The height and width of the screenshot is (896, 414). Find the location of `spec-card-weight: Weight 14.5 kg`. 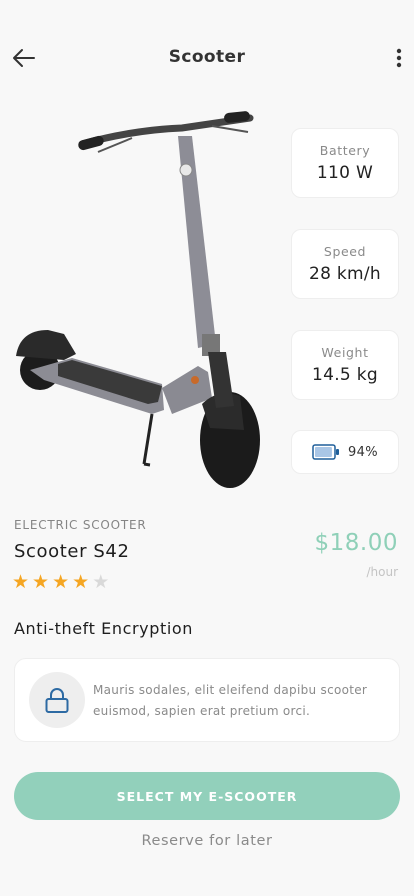

spec-card-weight: Weight 14.5 kg is located at coordinates (345, 365).